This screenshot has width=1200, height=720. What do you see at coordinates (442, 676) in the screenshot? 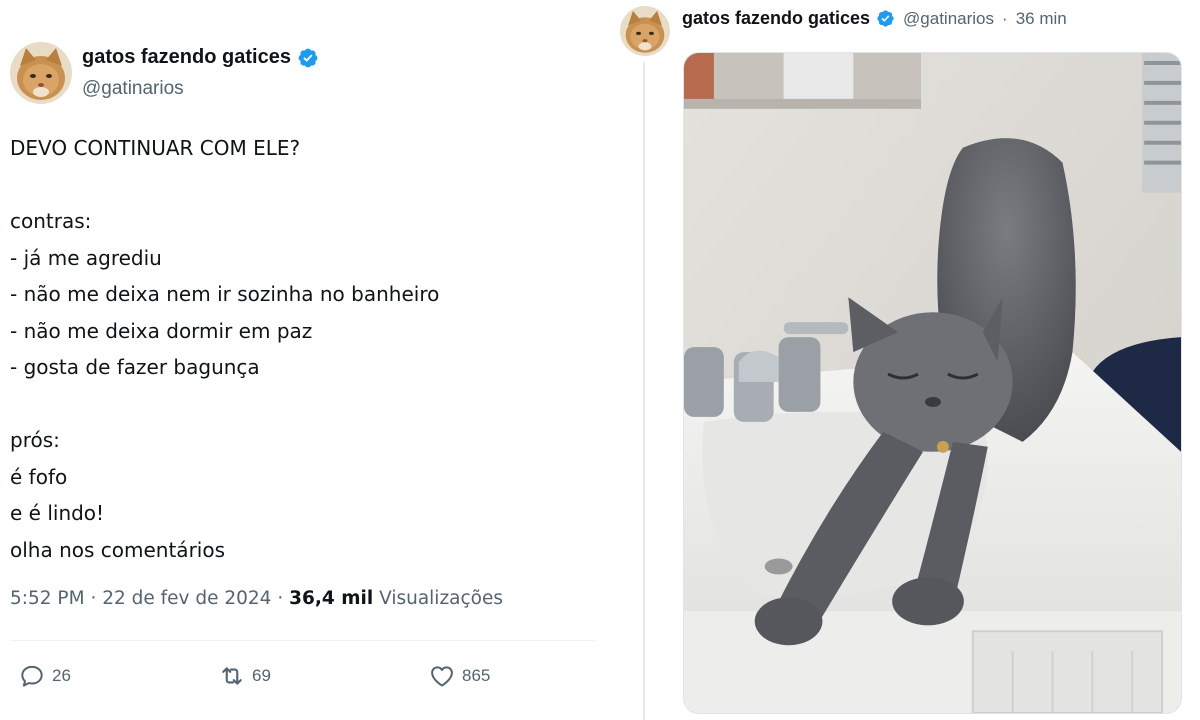
I see `heart-icon` at bounding box center [442, 676].